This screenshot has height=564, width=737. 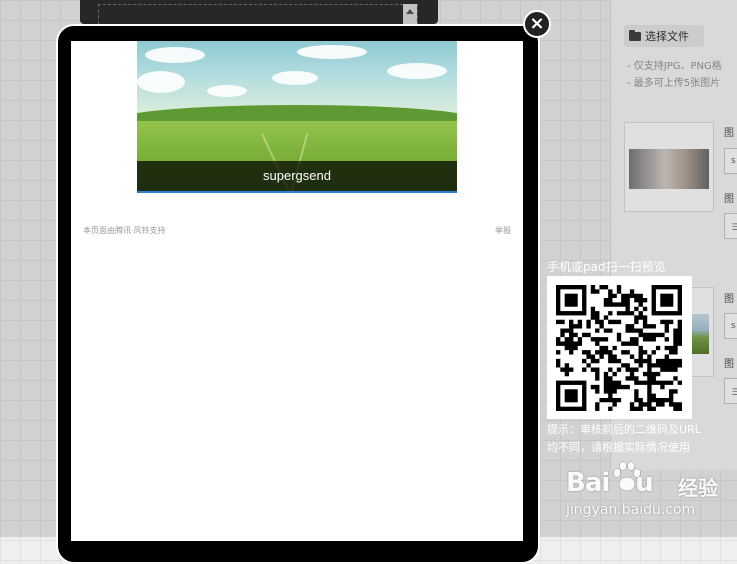 I want to click on qr-title: 手机或pad扫一扫预览, so click(x=606, y=267).